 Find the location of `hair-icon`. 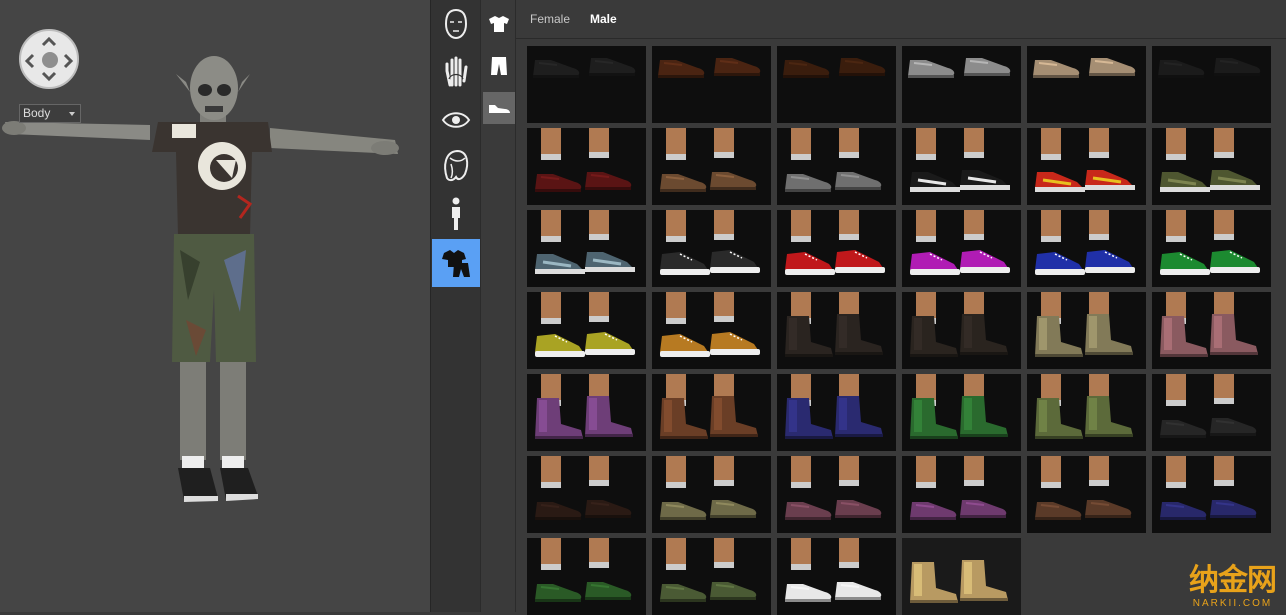

hair-icon is located at coordinates (456, 165).